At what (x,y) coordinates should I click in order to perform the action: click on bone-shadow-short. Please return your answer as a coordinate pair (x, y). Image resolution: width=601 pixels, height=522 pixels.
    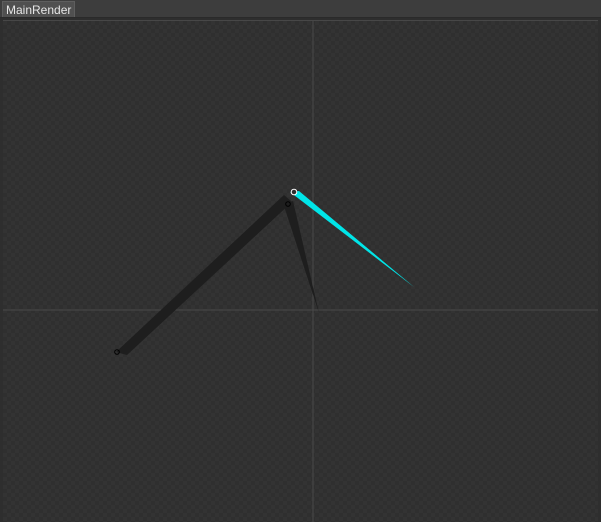
    Looking at the image, I should click on (301, 257).